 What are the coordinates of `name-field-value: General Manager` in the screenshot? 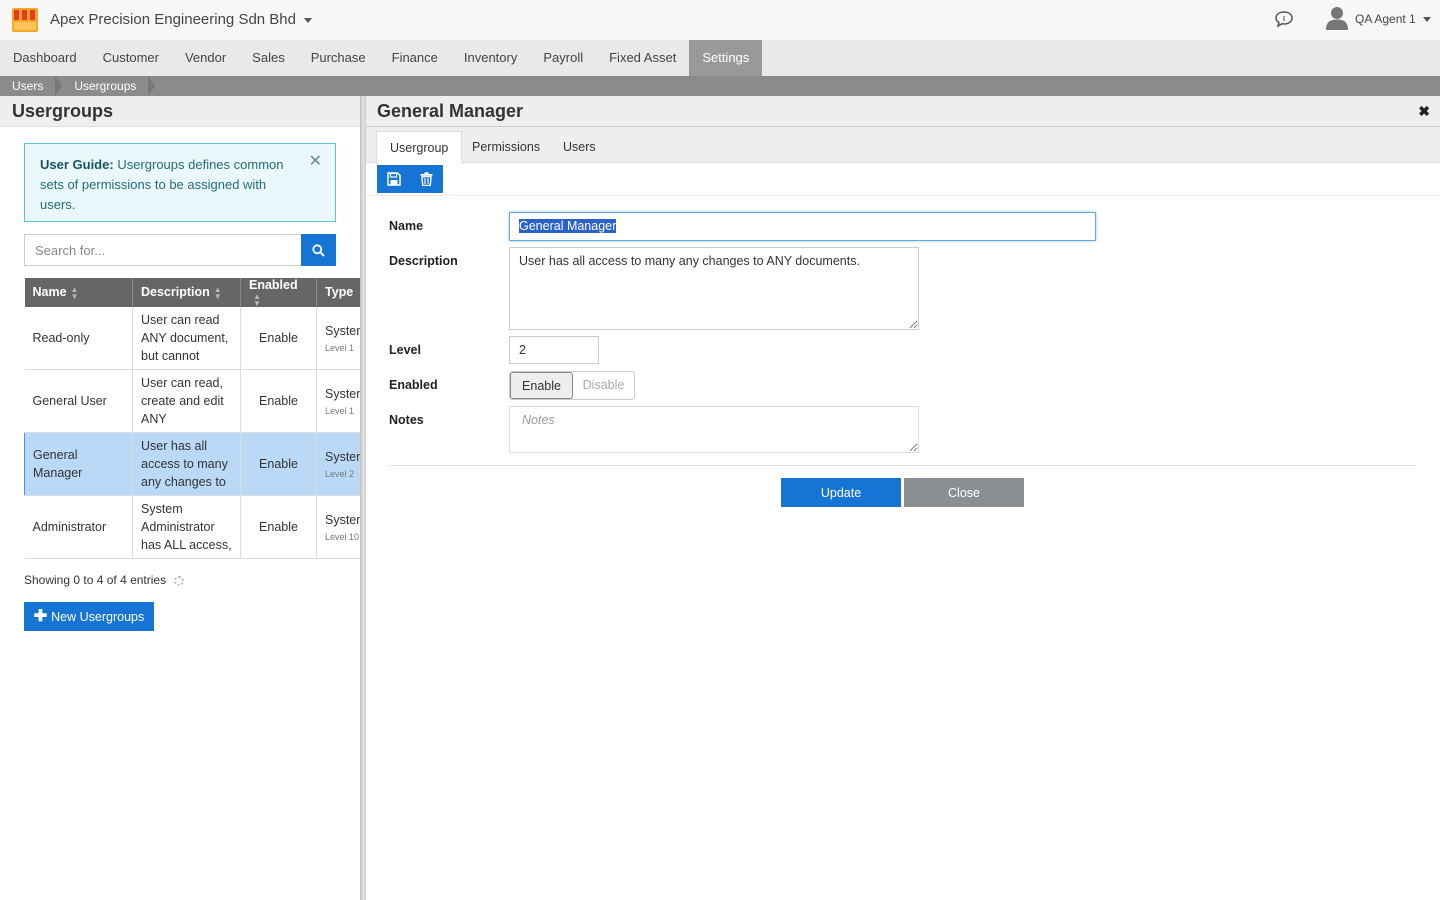 It's located at (568, 226).